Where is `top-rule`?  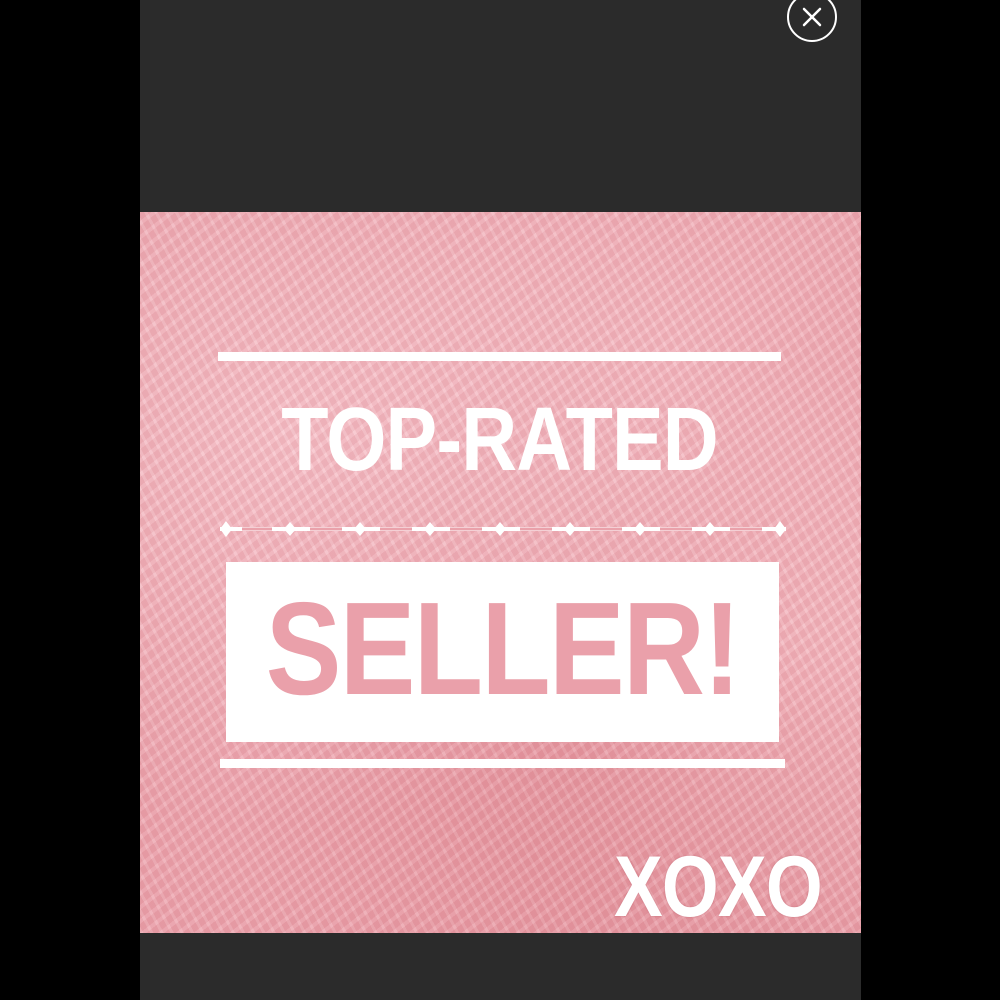 top-rule is located at coordinates (499, 356).